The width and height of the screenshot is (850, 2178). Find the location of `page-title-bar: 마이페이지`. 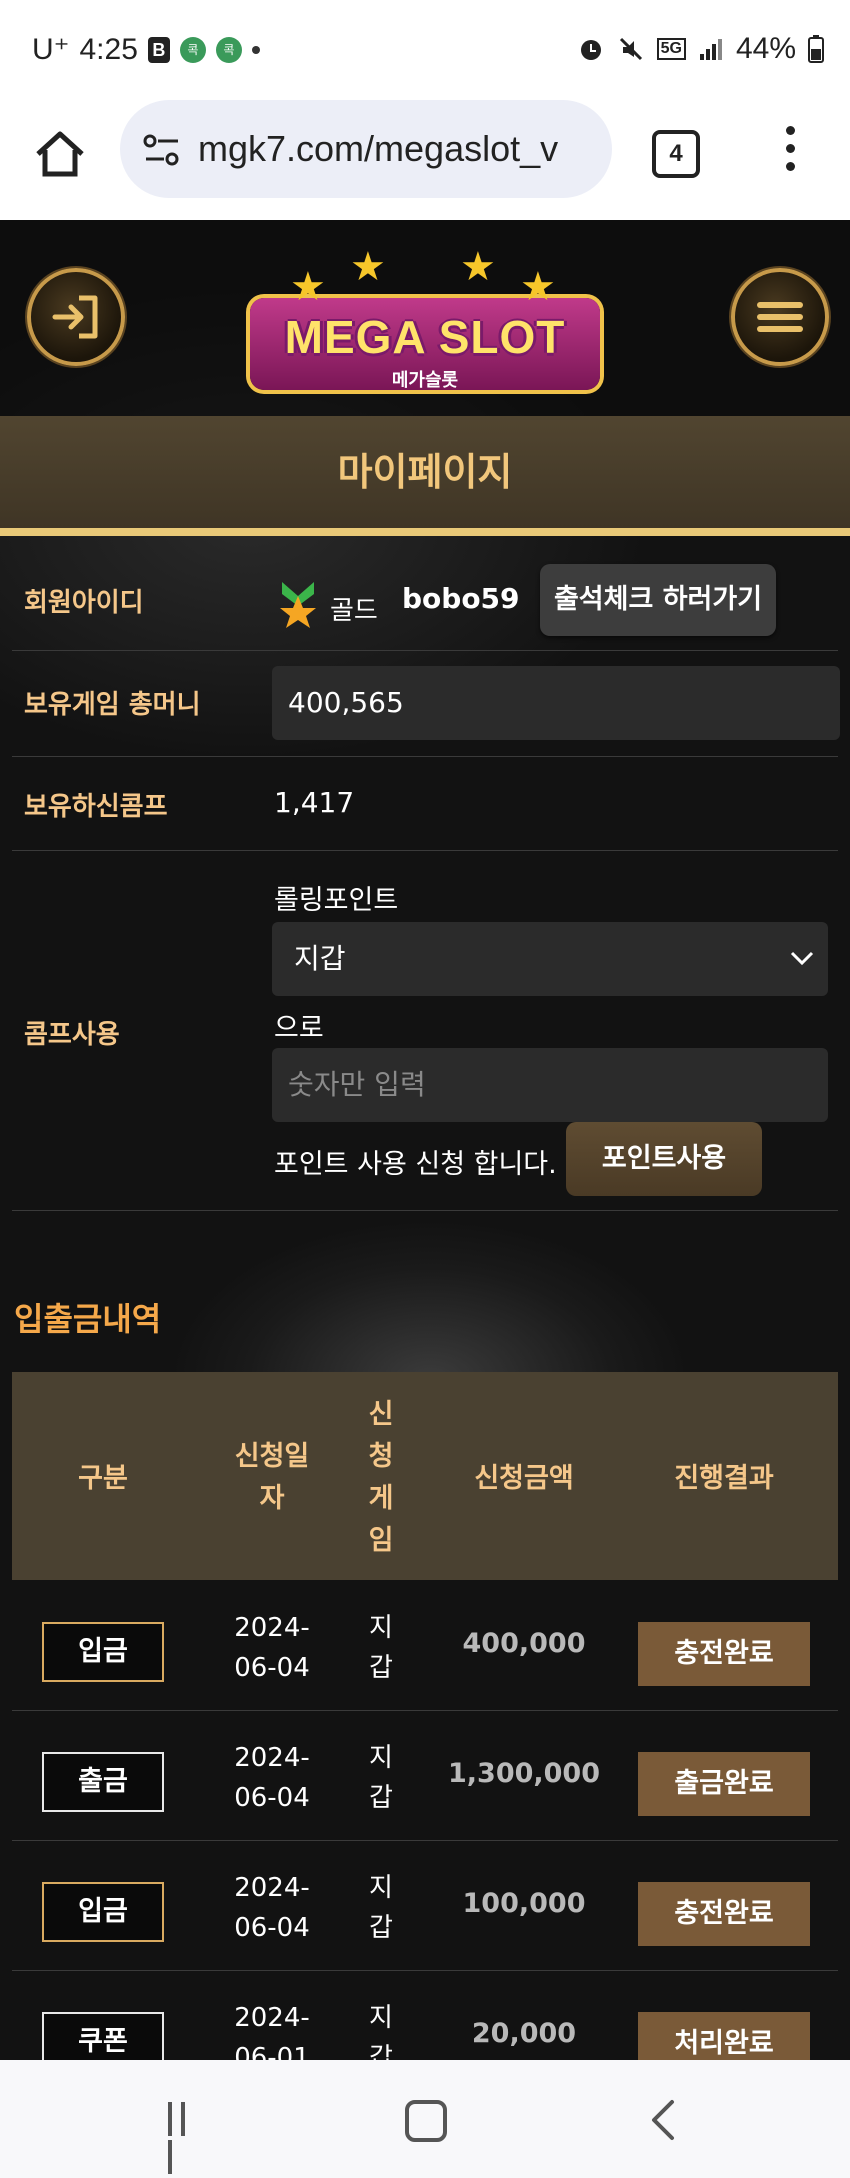

page-title-bar: 마이페이지 is located at coordinates (425, 476).